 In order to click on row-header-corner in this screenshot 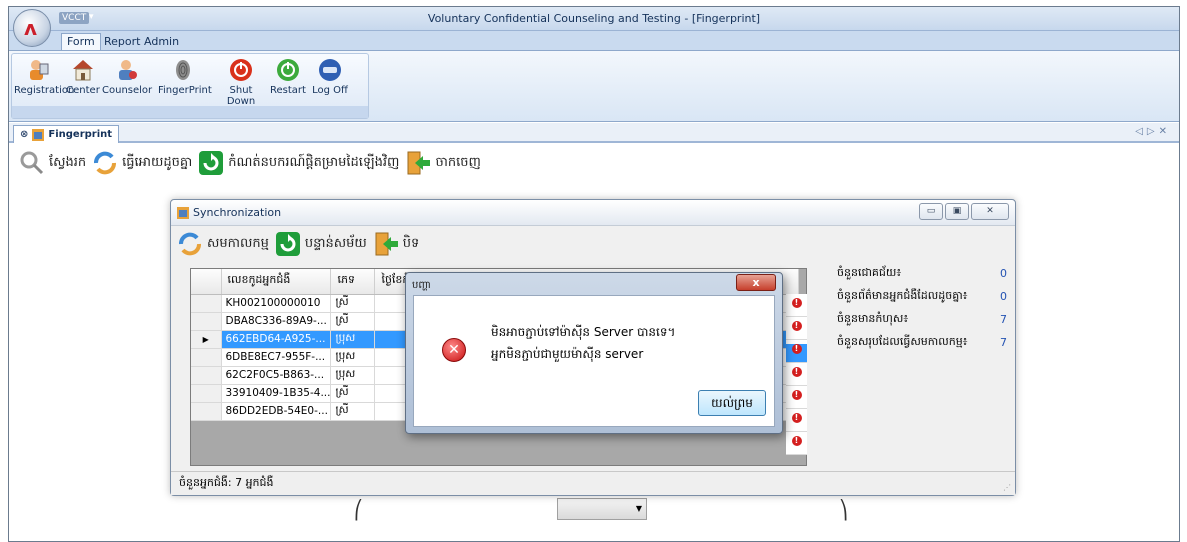, I will do `click(206, 282)`.